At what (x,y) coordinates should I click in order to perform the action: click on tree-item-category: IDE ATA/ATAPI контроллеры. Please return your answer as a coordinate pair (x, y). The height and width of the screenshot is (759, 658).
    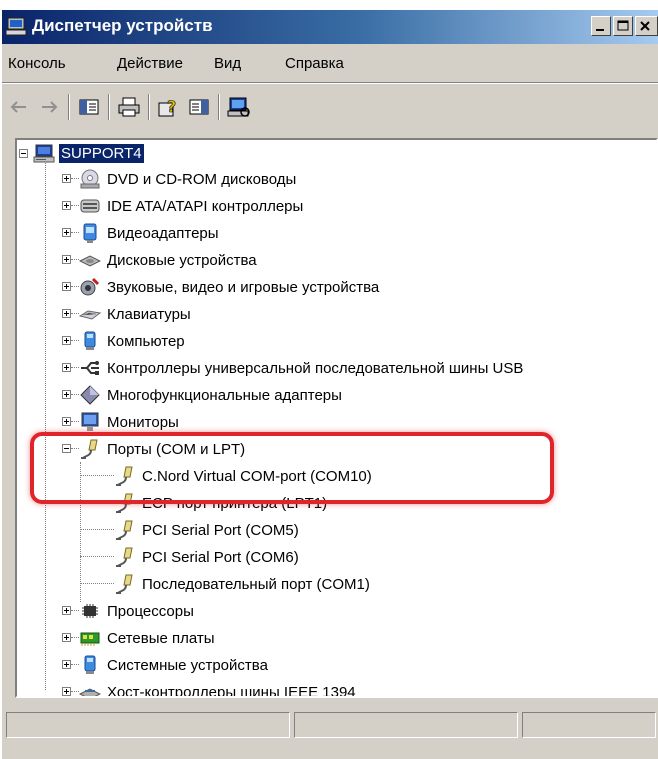
    Looking at the image, I should click on (192, 206).